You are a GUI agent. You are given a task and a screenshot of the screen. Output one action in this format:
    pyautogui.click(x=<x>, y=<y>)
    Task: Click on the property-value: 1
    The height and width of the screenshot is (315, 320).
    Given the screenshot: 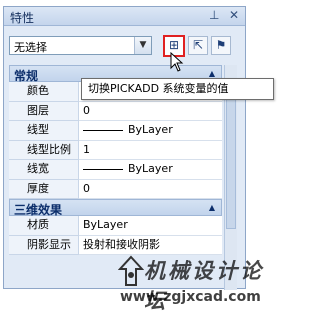 What is the action you would take?
    pyautogui.click(x=150, y=150)
    